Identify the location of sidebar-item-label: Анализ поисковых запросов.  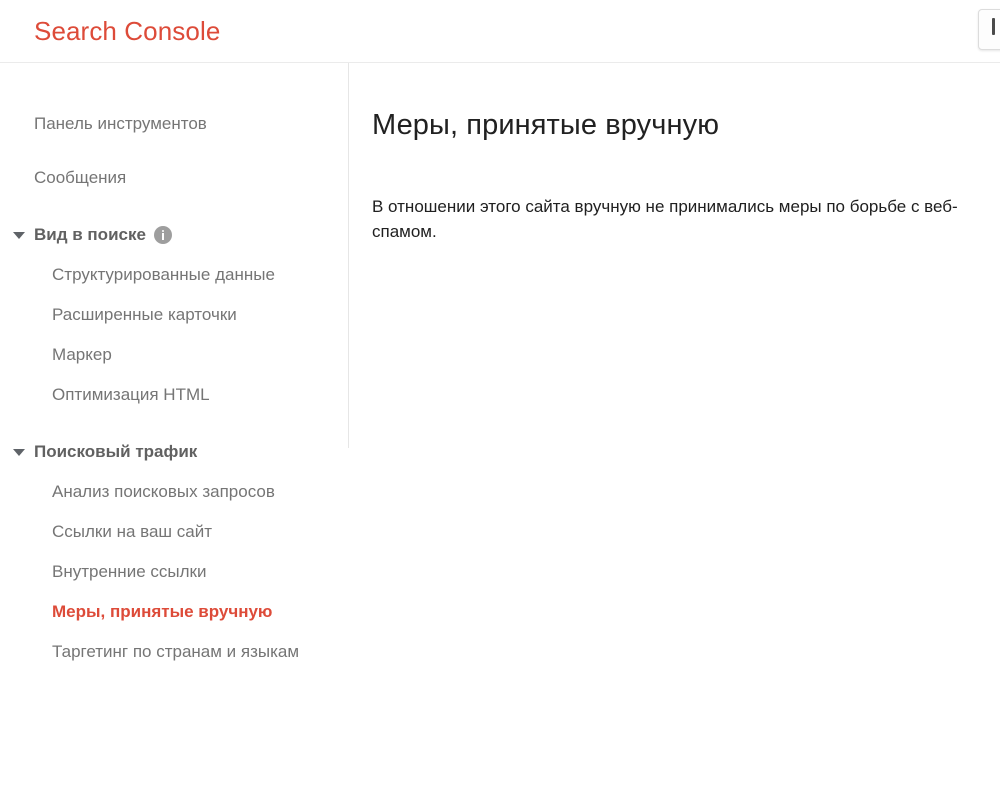
(163, 491).